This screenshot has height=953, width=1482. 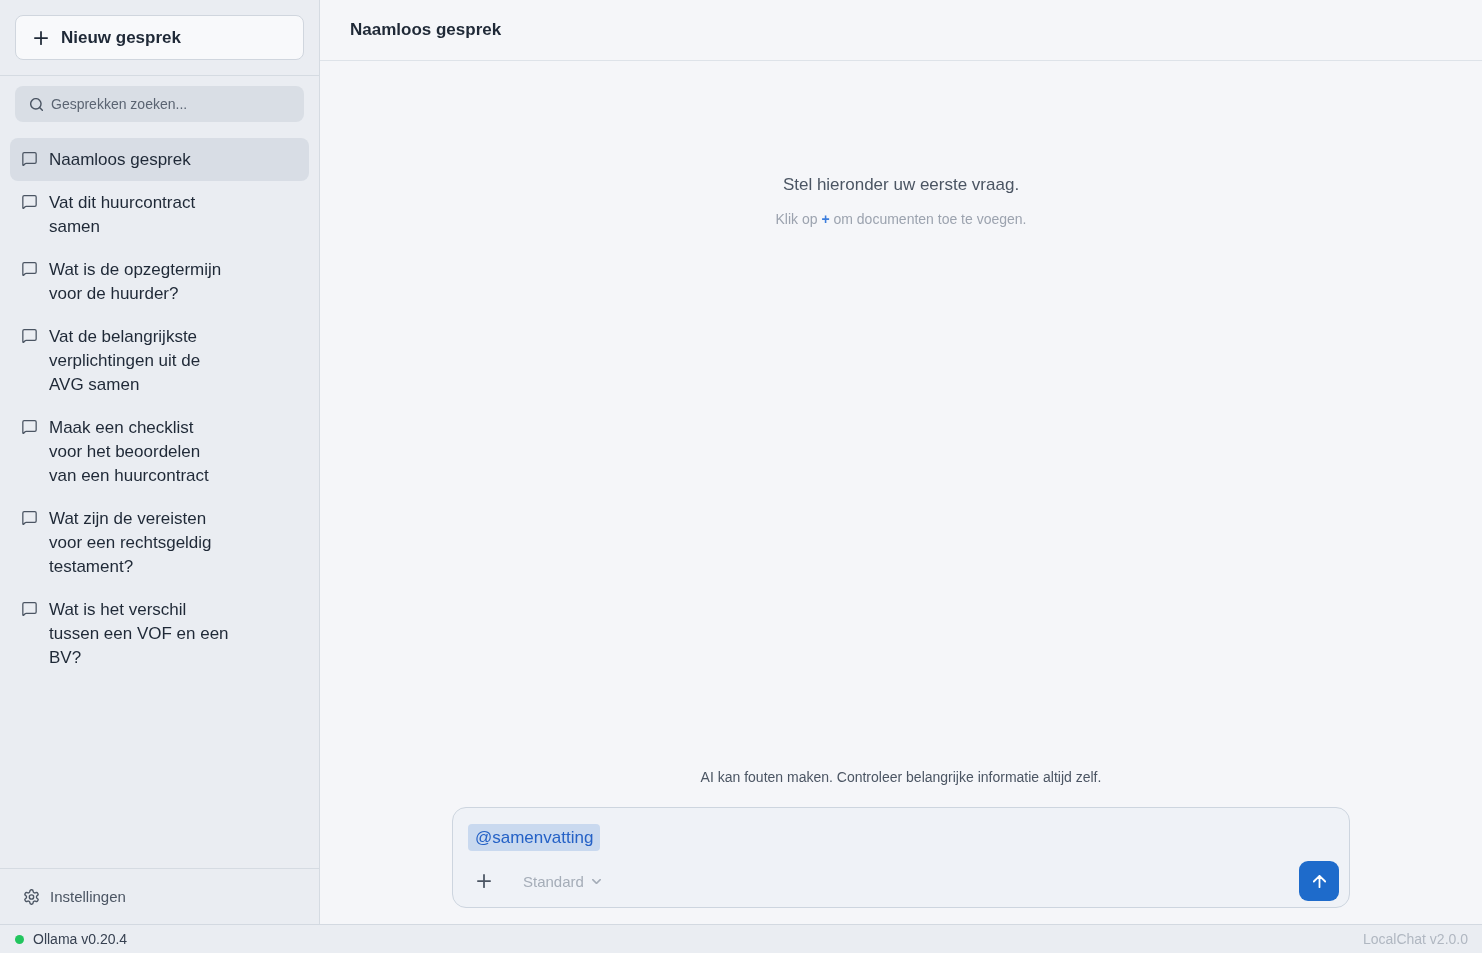 What do you see at coordinates (903, 837) in the screenshot?
I see `message-input: @samenvatting` at bounding box center [903, 837].